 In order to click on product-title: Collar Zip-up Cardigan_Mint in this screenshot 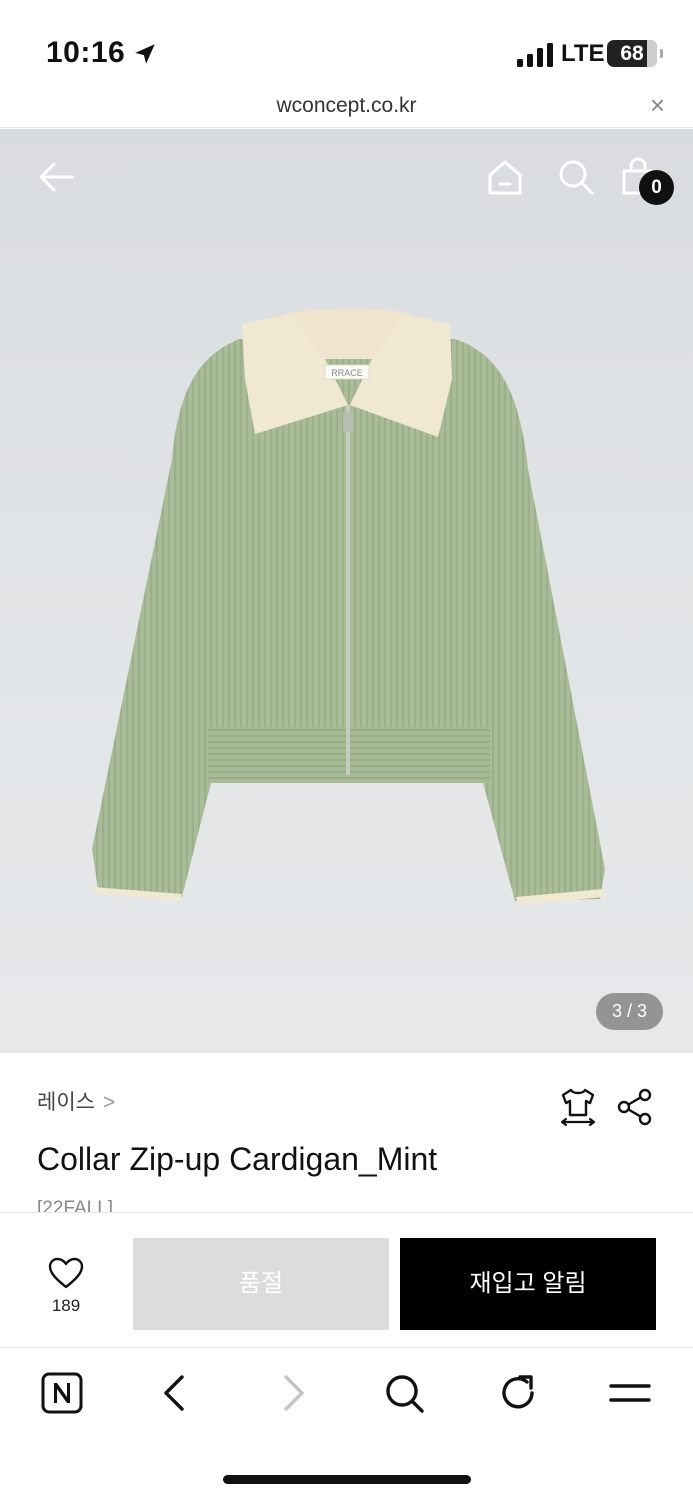, I will do `click(237, 1159)`.